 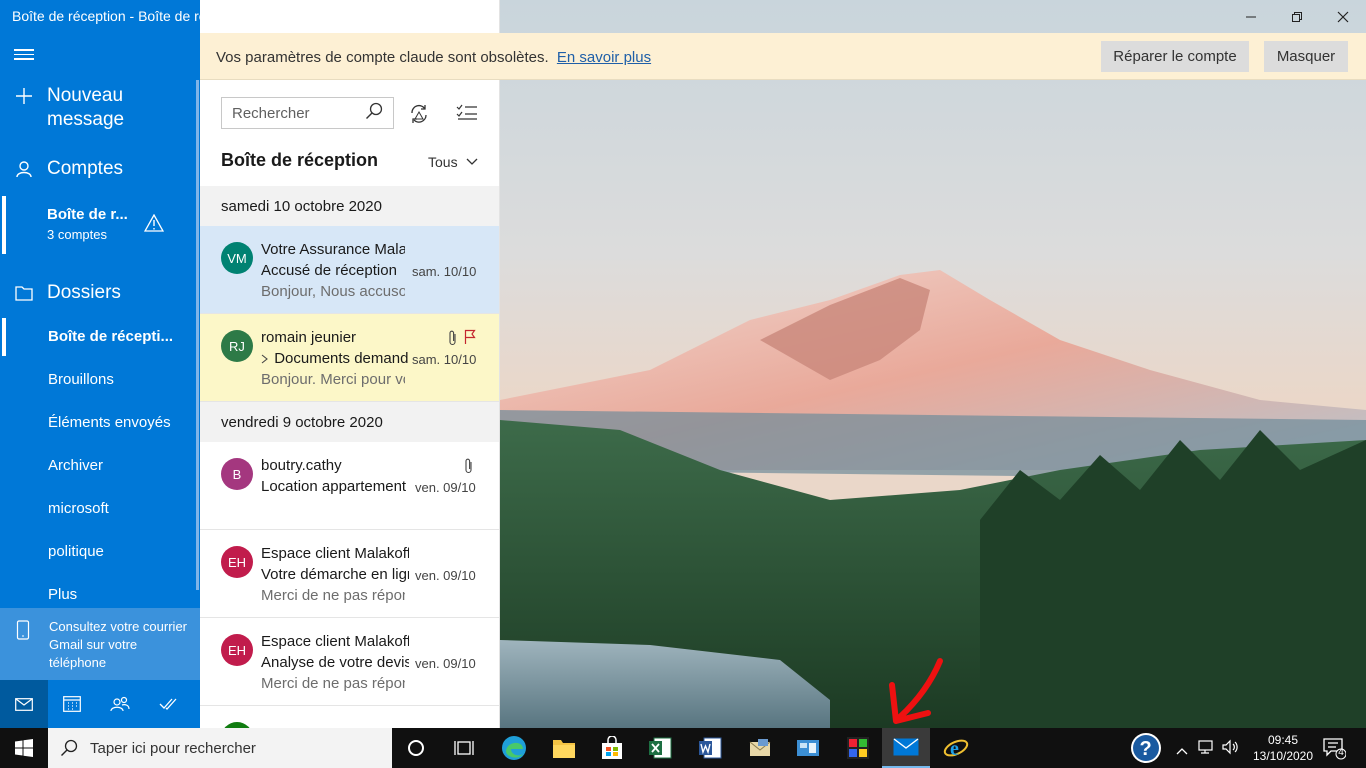 What do you see at coordinates (237, 474) in the screenshot?
I see `avatar: B` at bounding box center [237, 474].